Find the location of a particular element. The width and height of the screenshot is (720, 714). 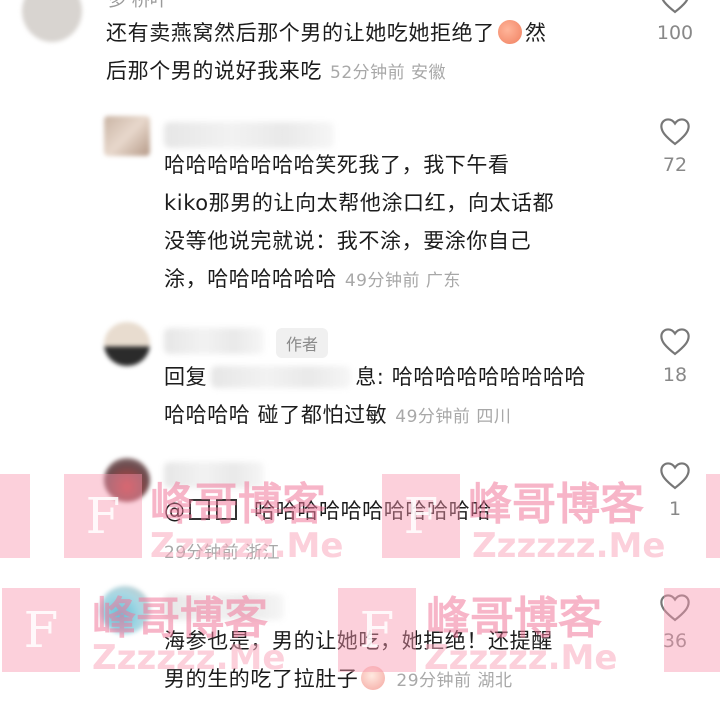

comment-meta: 49分钟前 广东 is located at coordinates (402, 281).